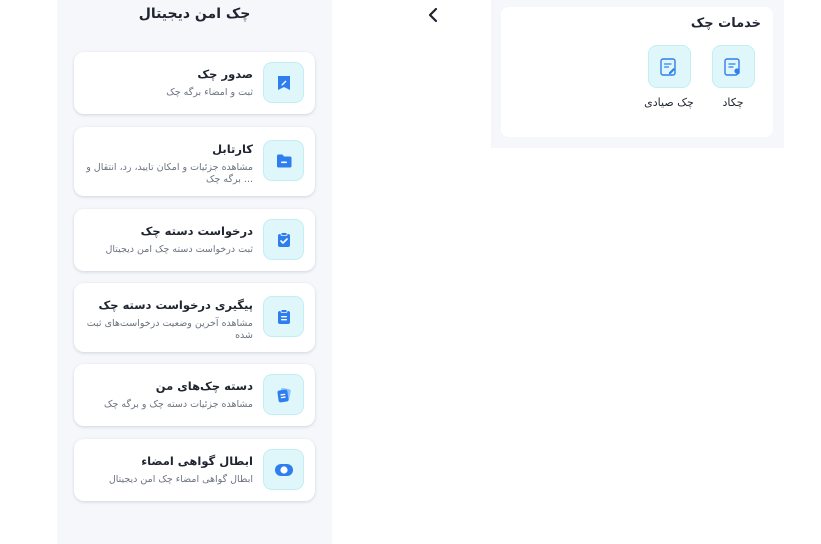 The image size is (821, 544). I want to click on section-title: خدمات چک, so click(725, 23).